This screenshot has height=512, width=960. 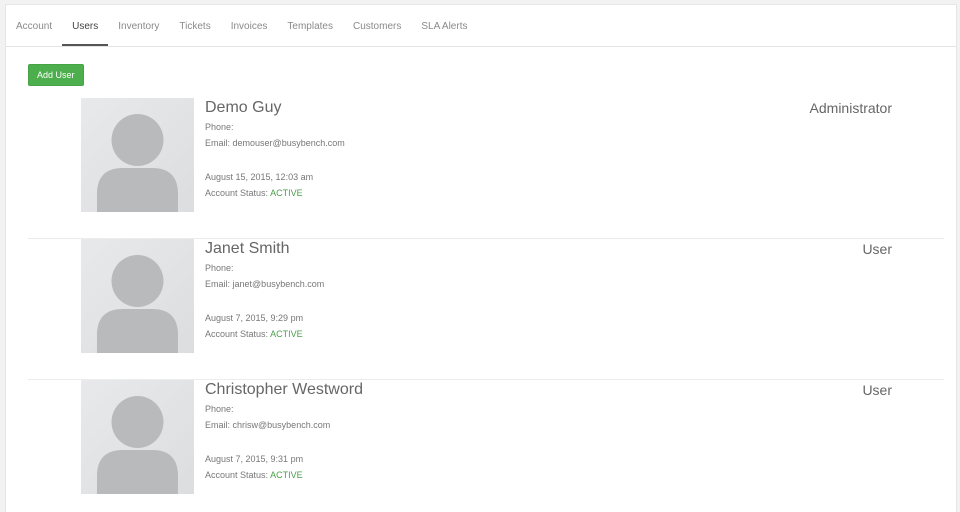 What do you see at coordinates (249, 18) in the screenshot?
I see `tab-invoices: Invoices` at bounding box center [249, 18].